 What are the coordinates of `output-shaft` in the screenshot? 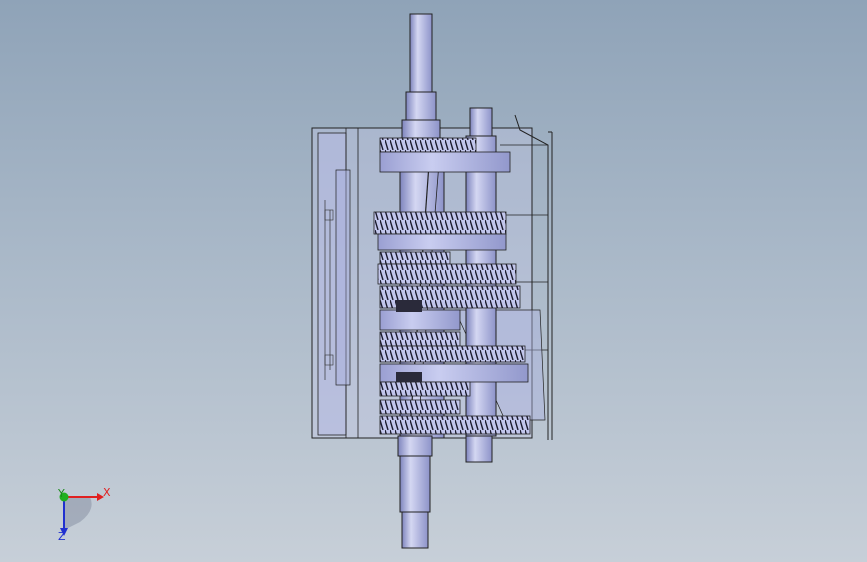 It's located at (415, 492).